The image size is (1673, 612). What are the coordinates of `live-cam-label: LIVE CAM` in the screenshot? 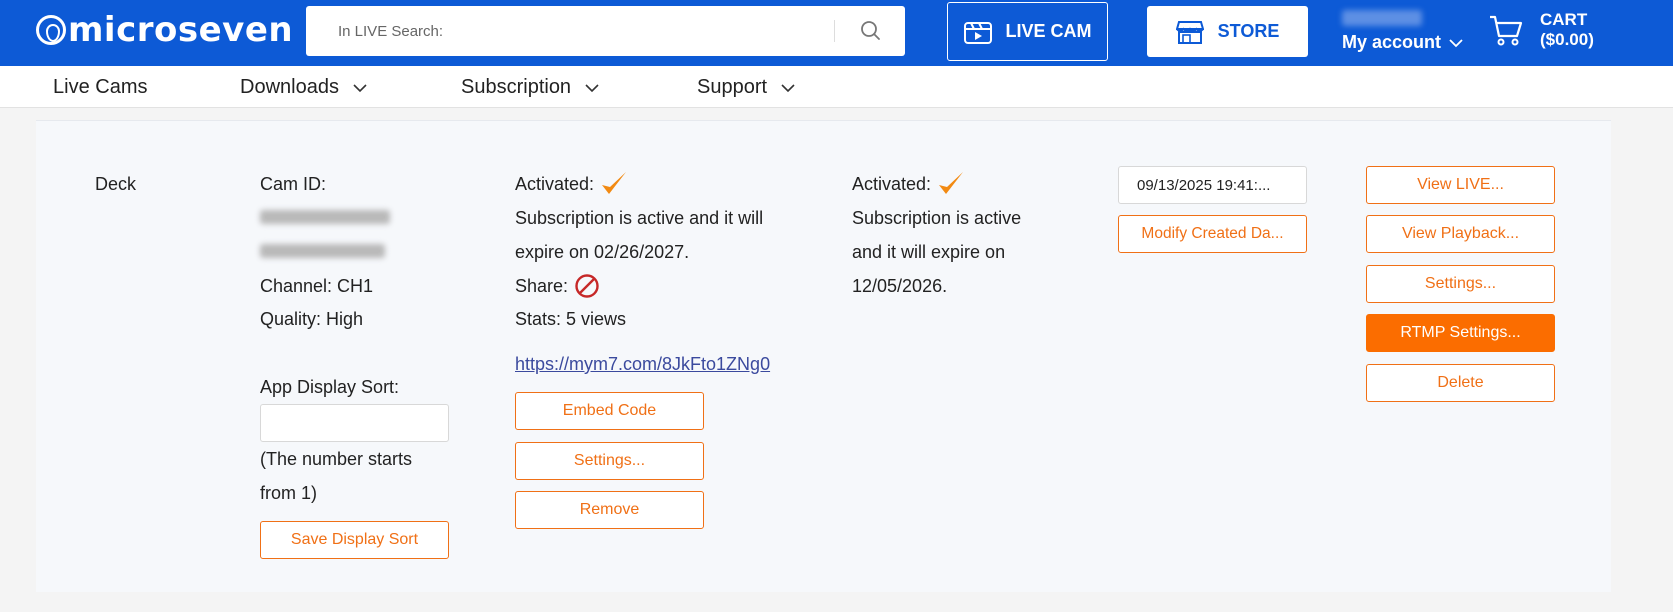 It's located at (1048, 31).